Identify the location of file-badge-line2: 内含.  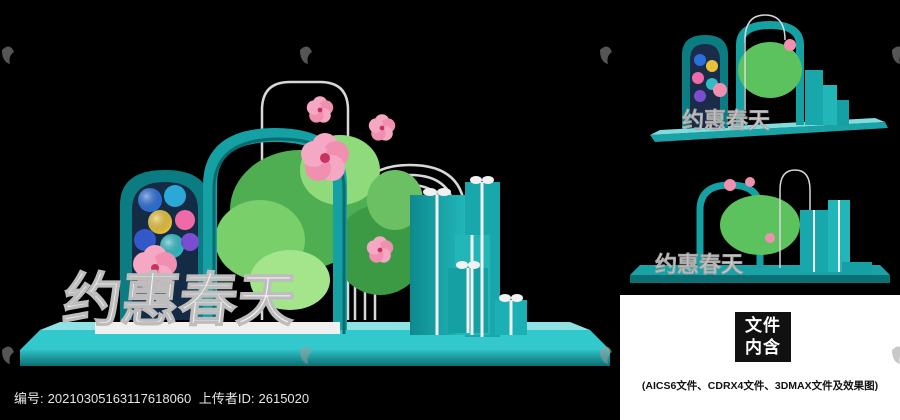
(763, 347).